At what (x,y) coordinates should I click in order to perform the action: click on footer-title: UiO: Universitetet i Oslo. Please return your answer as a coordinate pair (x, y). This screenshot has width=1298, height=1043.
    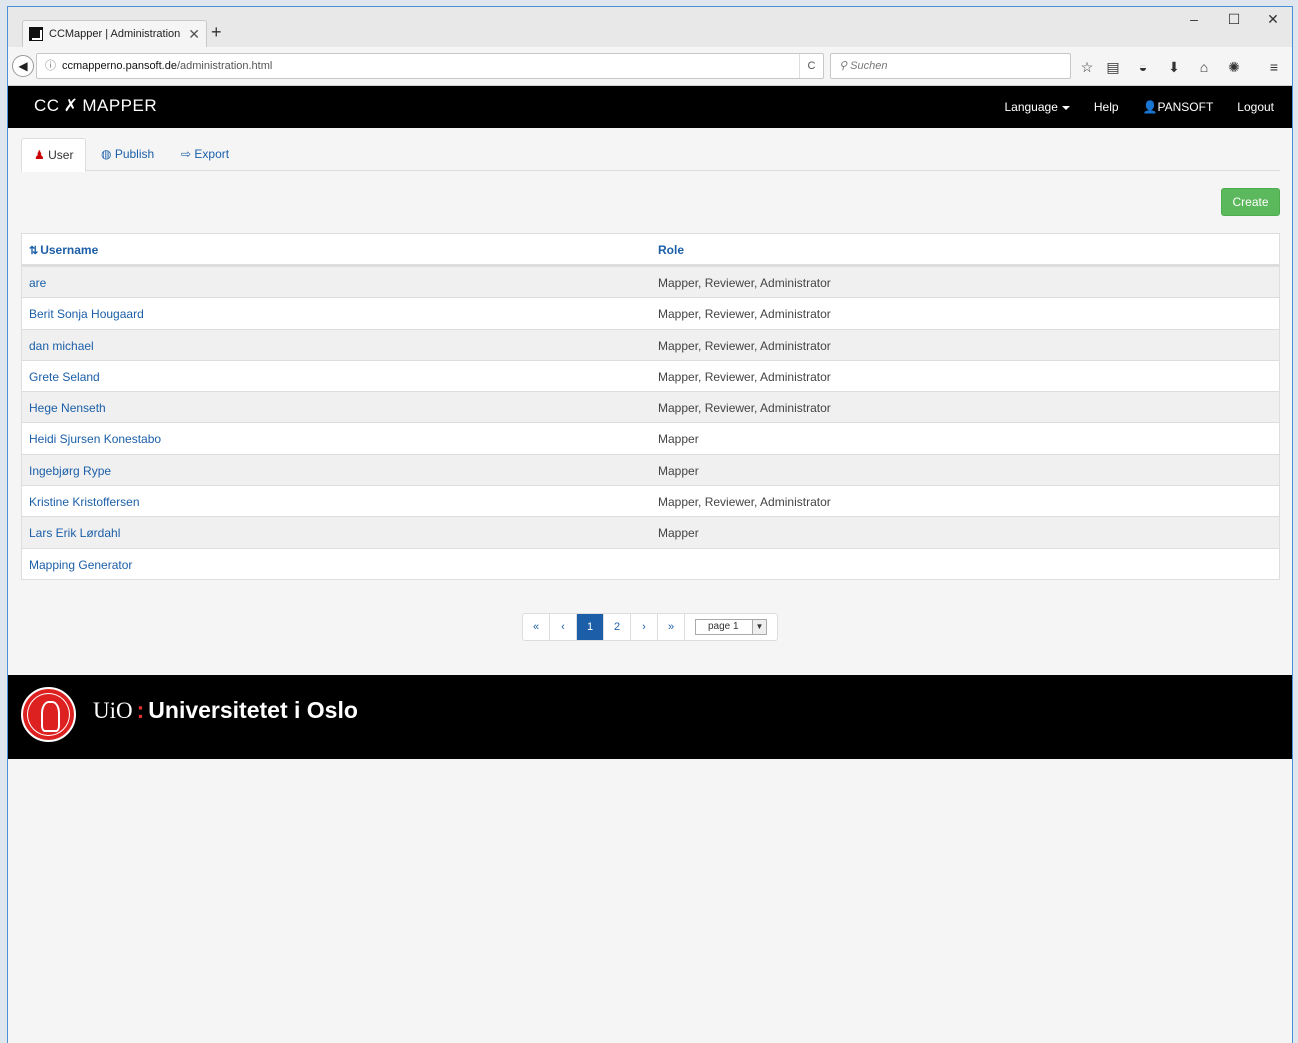
    Looking at the image, I should click on (225, 710).